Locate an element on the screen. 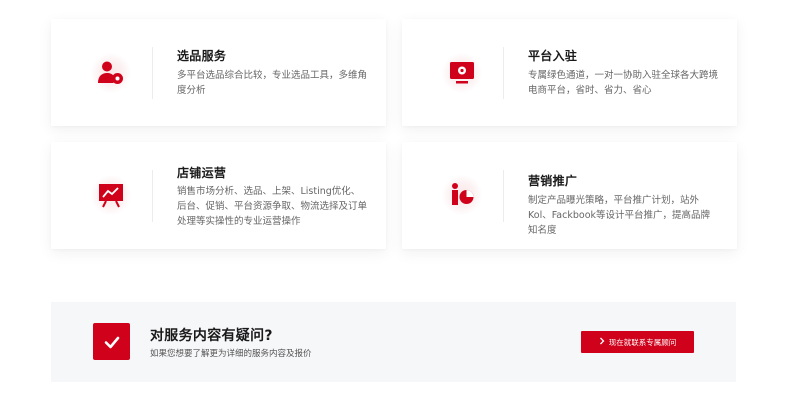 Image resolution: width=800 pixels, height=411 pixels. presentation-chart-icon is located at coordinates (111, 195).